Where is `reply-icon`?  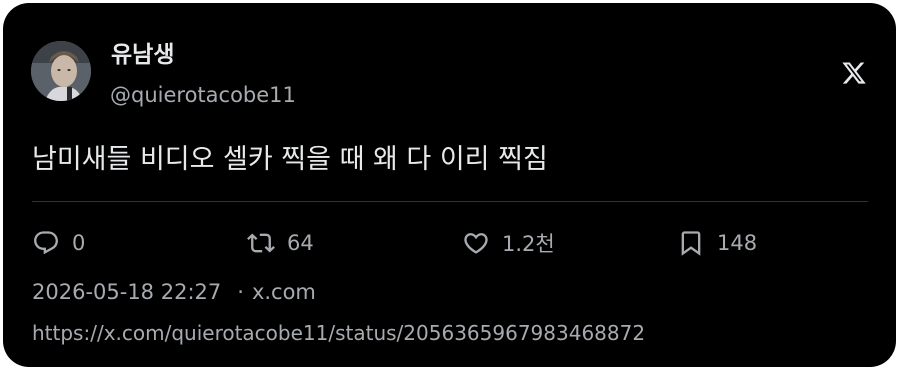
reply-icon is located at coordinates (46, 243).